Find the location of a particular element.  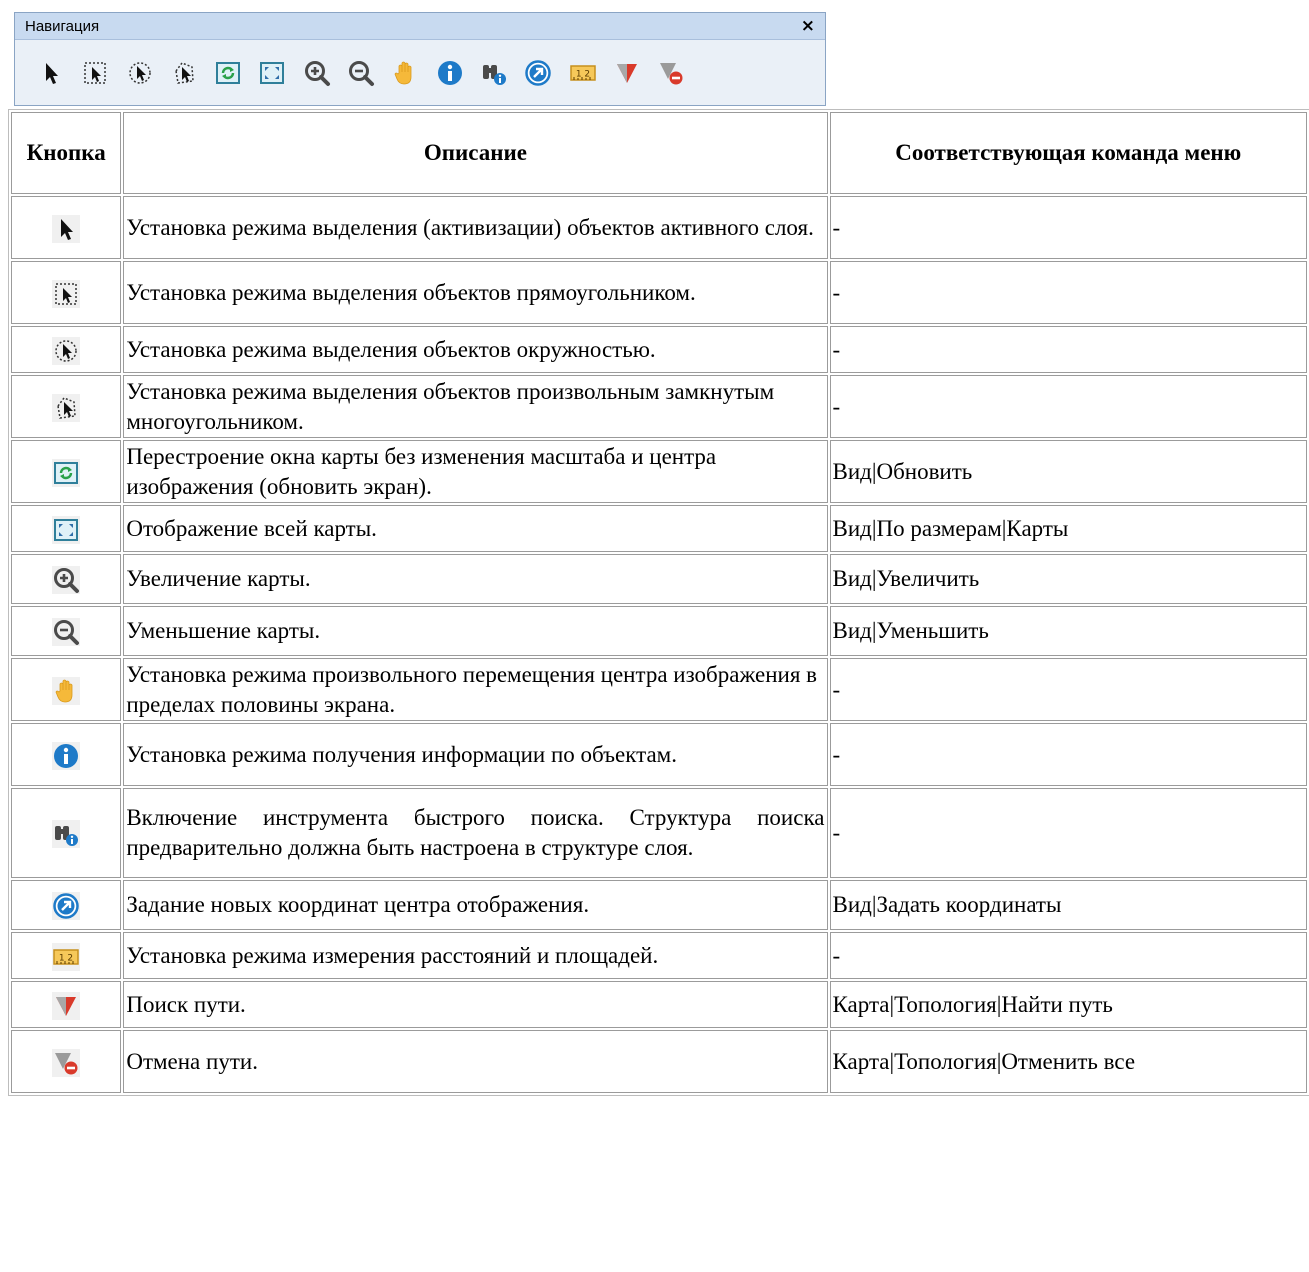

toolbar-button-rect-select is located at coordinates (95, 73).